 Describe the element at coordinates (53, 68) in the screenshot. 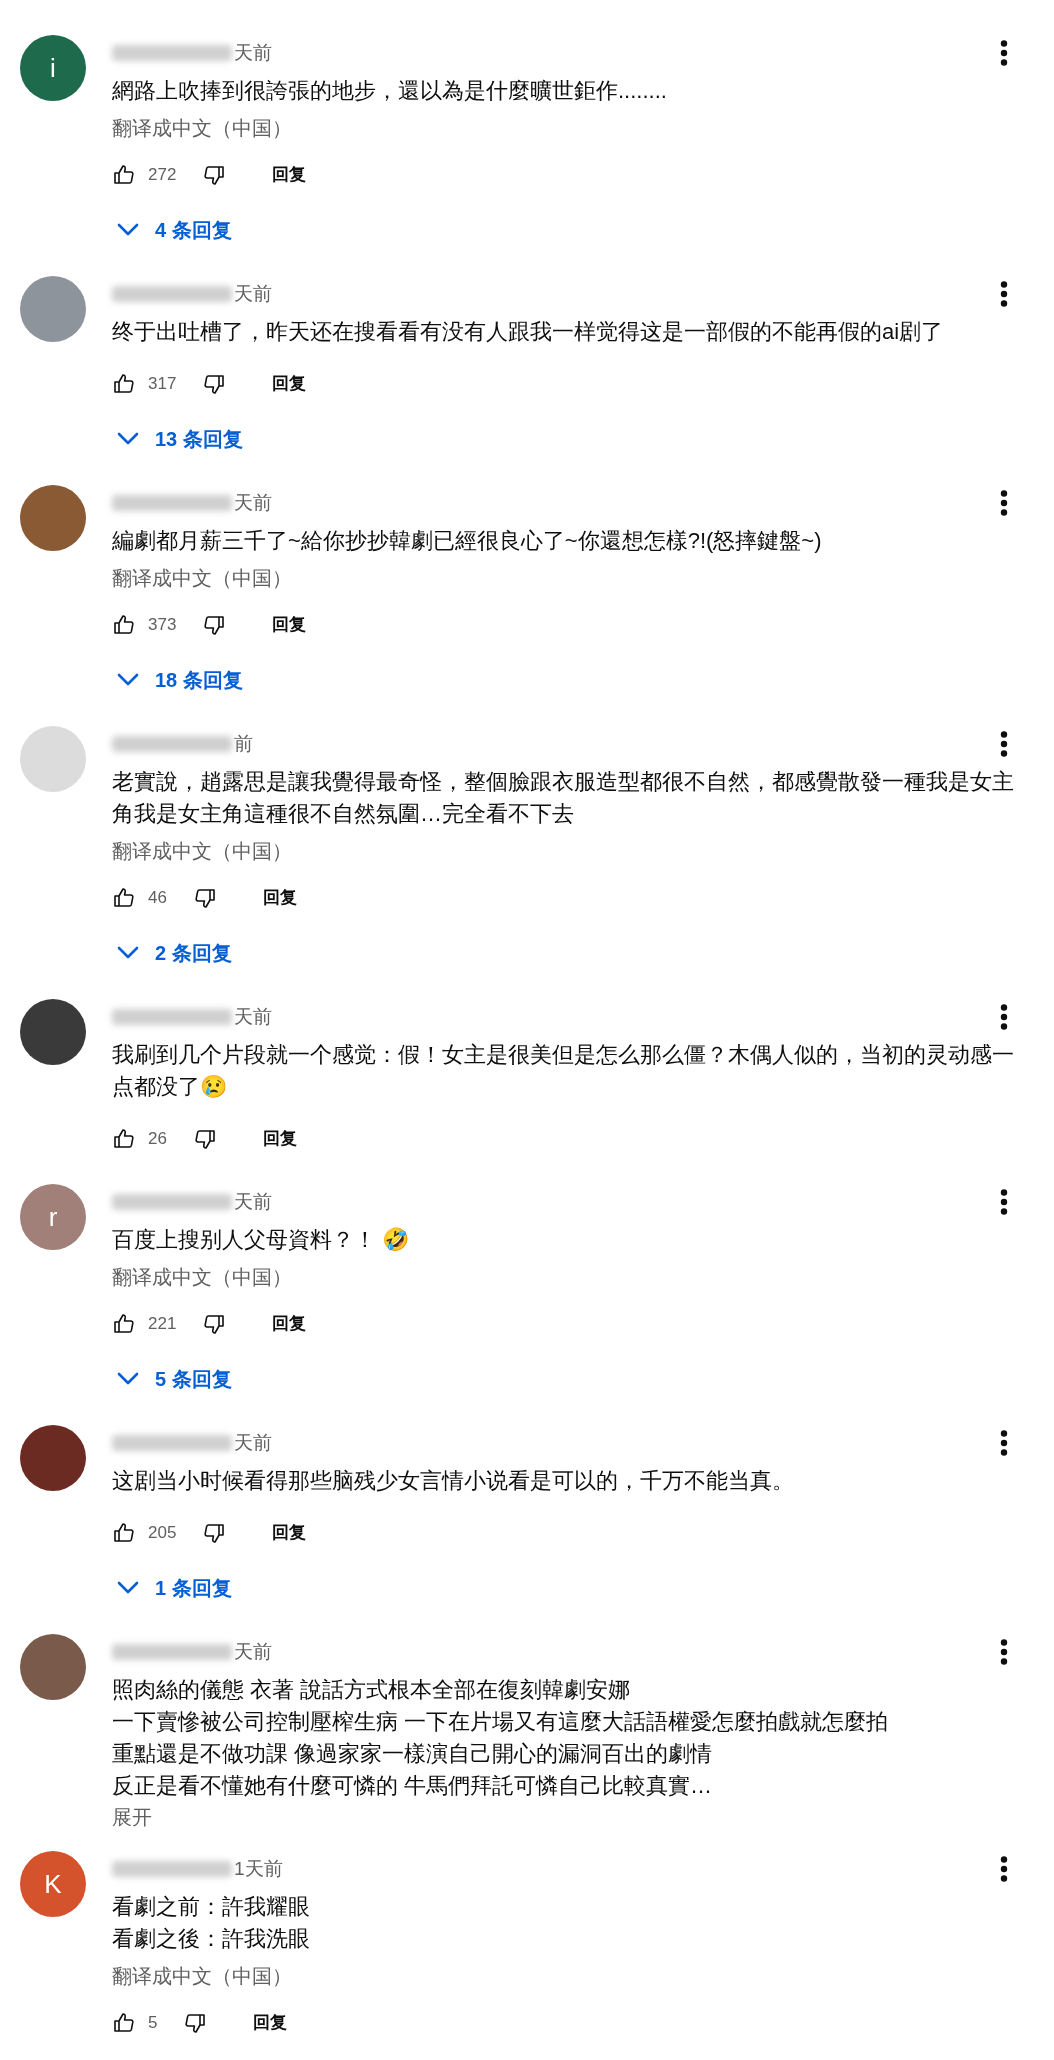

I see `avatar: i` at that location.